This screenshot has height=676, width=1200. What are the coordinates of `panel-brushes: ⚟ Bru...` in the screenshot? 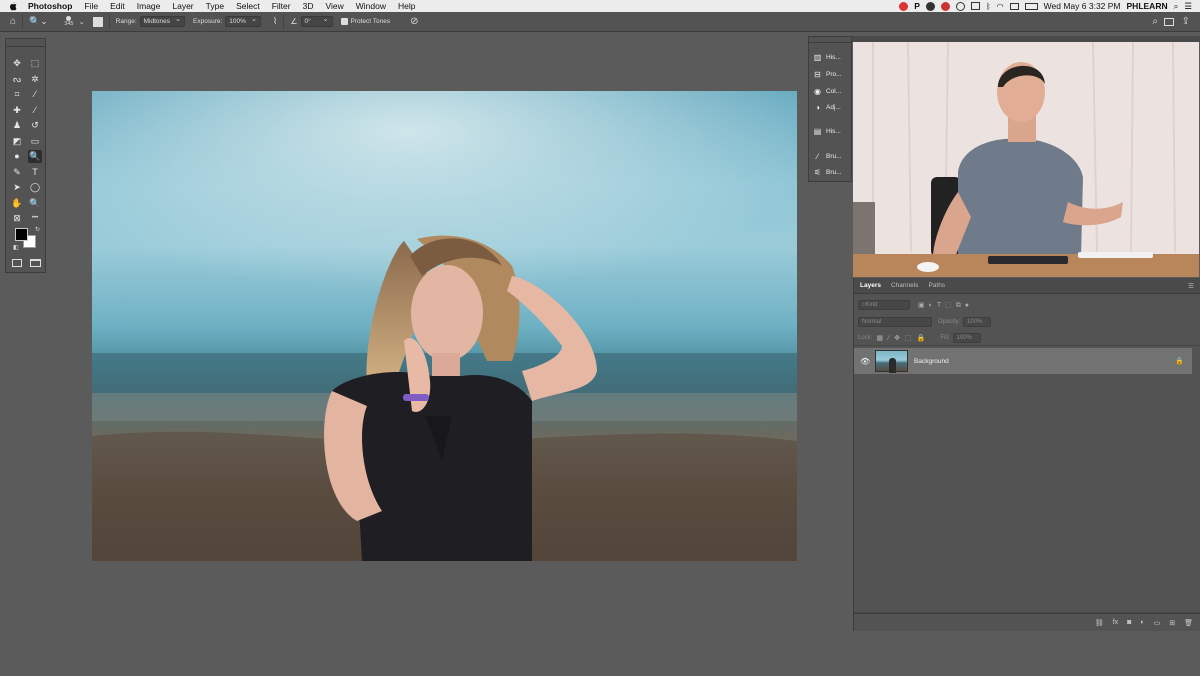 It's located at (827, 172).